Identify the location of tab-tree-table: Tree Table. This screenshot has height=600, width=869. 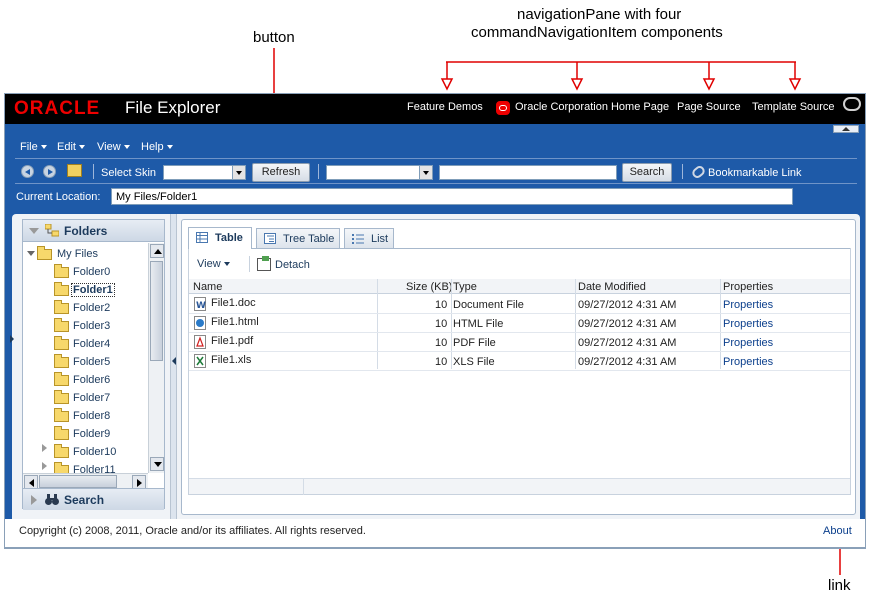
(298, 238).